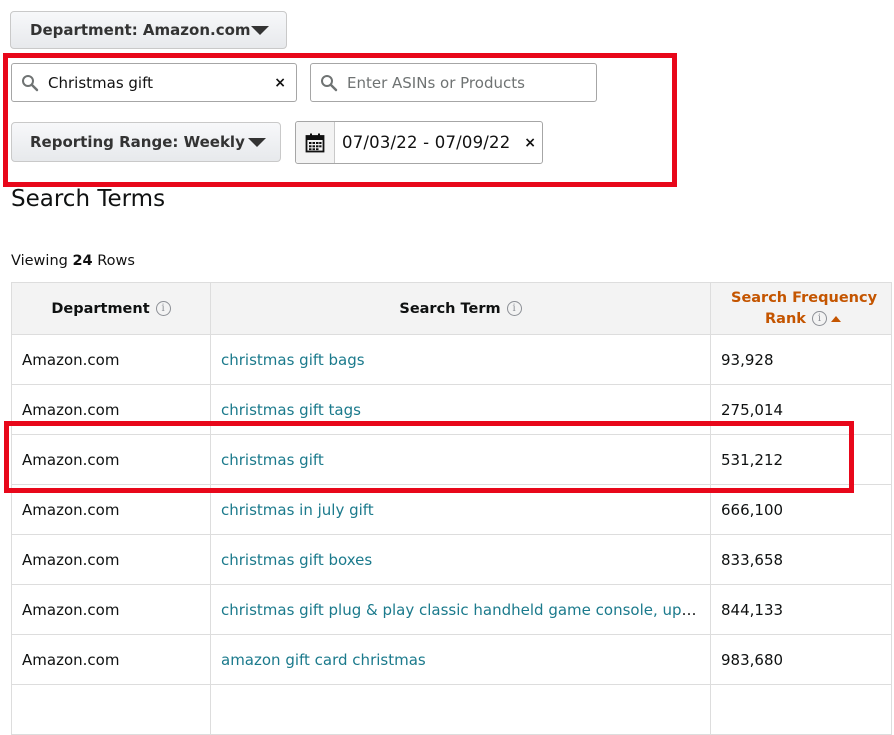  I want to click on date-range-picker: 07/03/22 - 07/09/22 ×, so click(419, 142).